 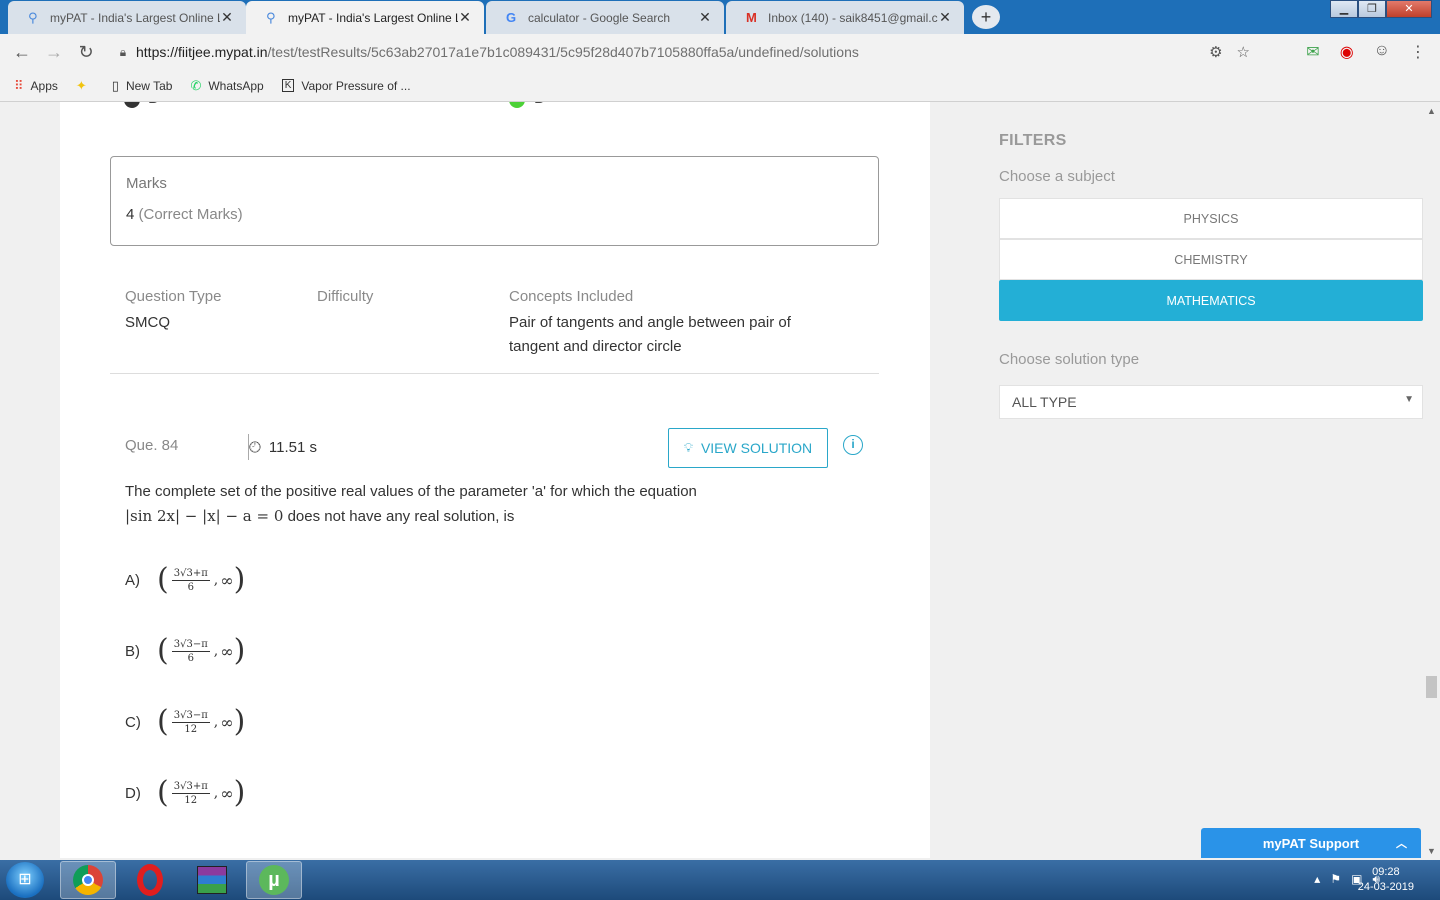 I want to click on action-center-icon: ⚑, so click(x=1335, y=879).